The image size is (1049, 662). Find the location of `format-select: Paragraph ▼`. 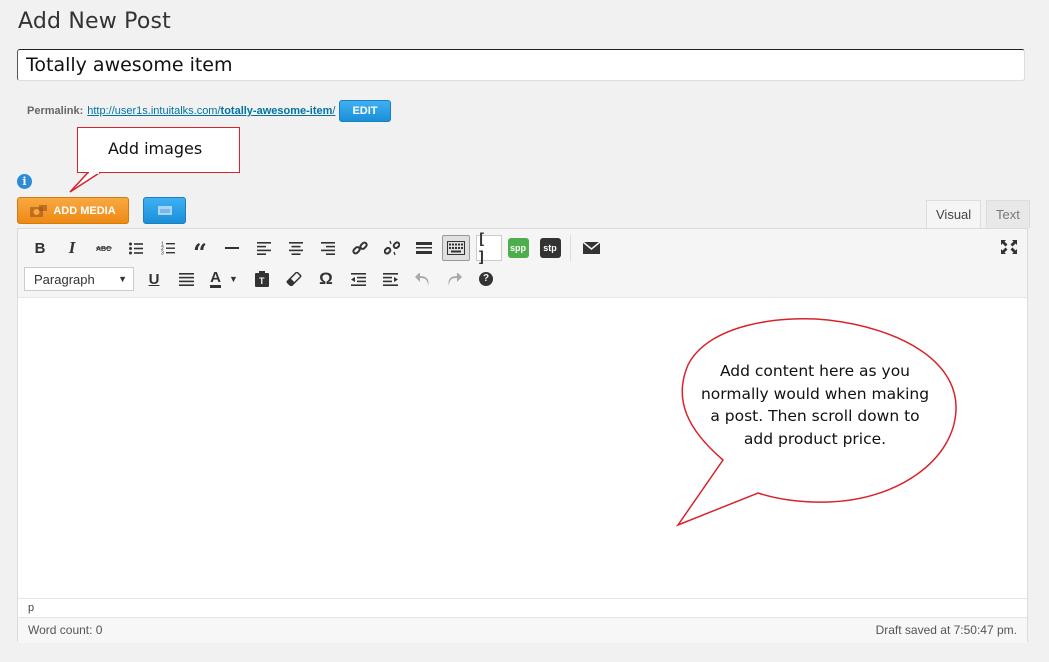

format-select: Paragraph ▼ is located at coordinates (79, 279).